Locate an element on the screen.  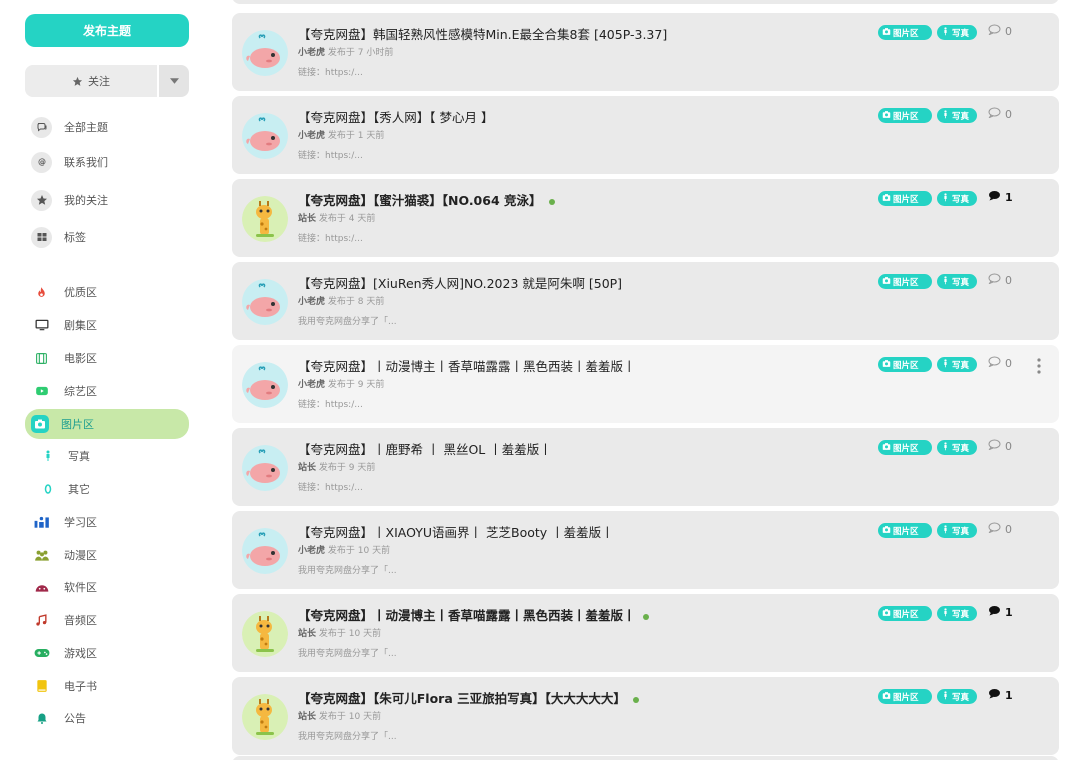
sidebar-category-monitor: 剧集区 is located at coordinates (107, 325).